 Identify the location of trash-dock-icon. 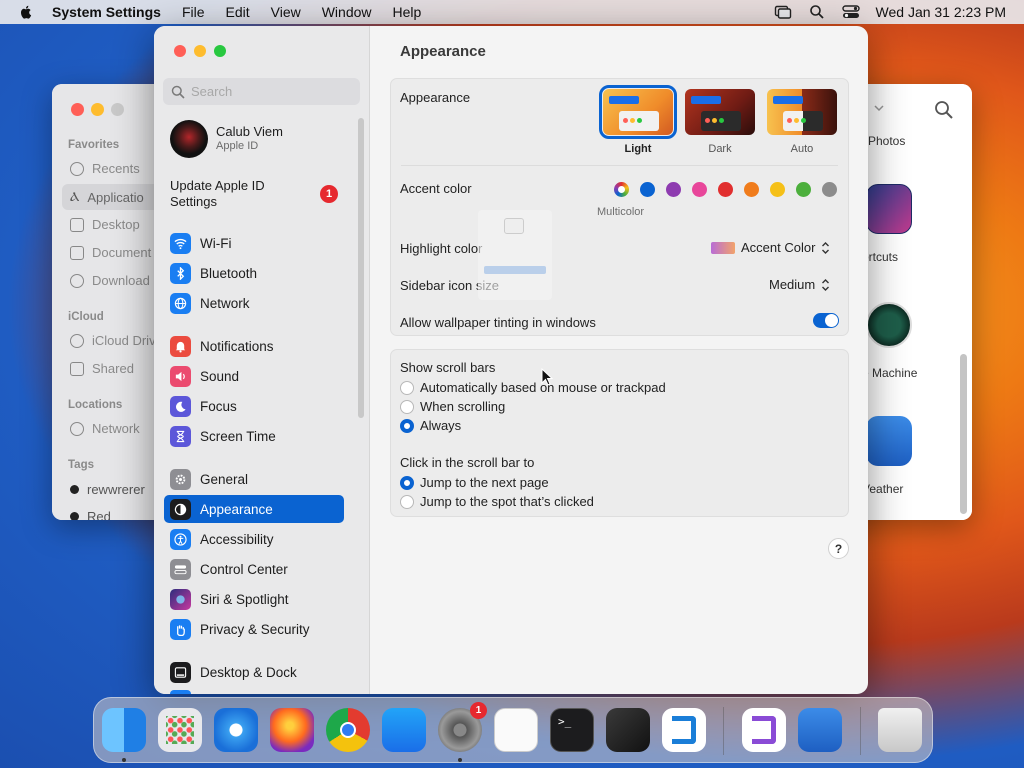
(900, 730).